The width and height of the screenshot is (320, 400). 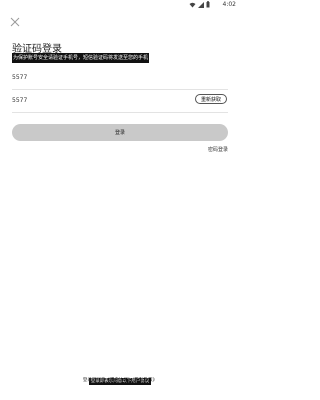 What do you see at coordinates (210, 99) in the screenshot?
I see `get-code-button: 重新获取` at bounding box center [210, 99].